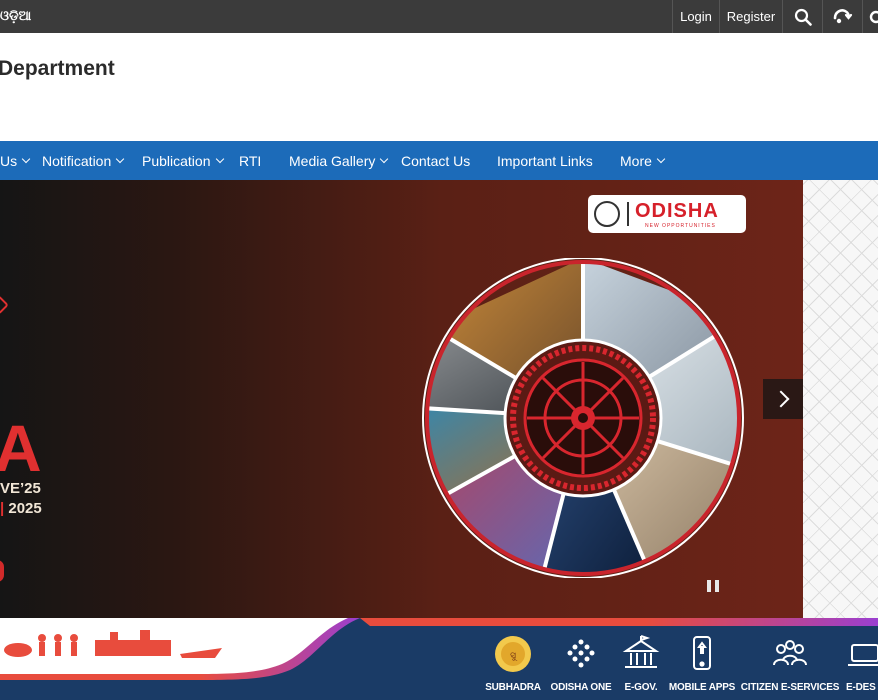 The image size is (878, 700). I want to click on quick-link-label: MOBILE APPS, so click(702, 687).